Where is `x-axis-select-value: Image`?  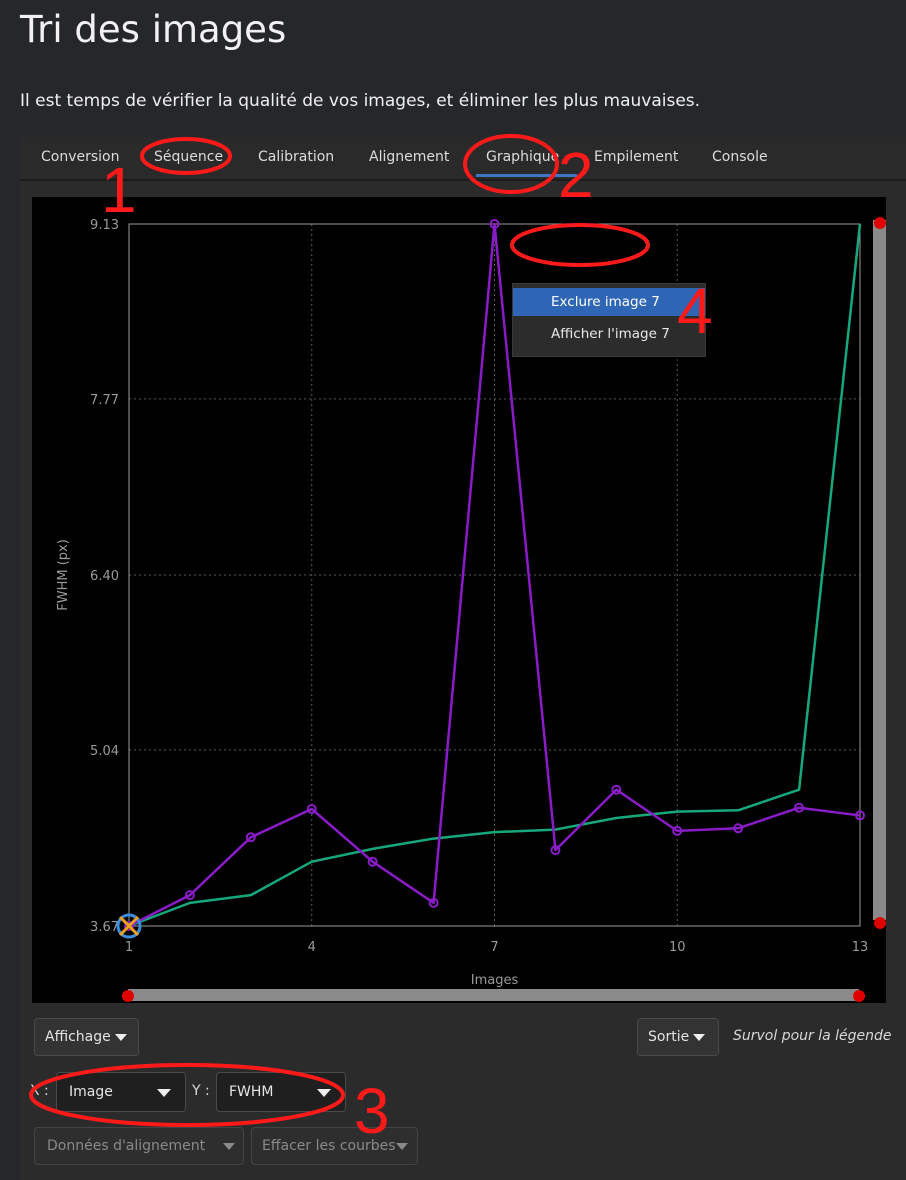
x-axis-select-value: Image is located at coordinates (91, 1092).